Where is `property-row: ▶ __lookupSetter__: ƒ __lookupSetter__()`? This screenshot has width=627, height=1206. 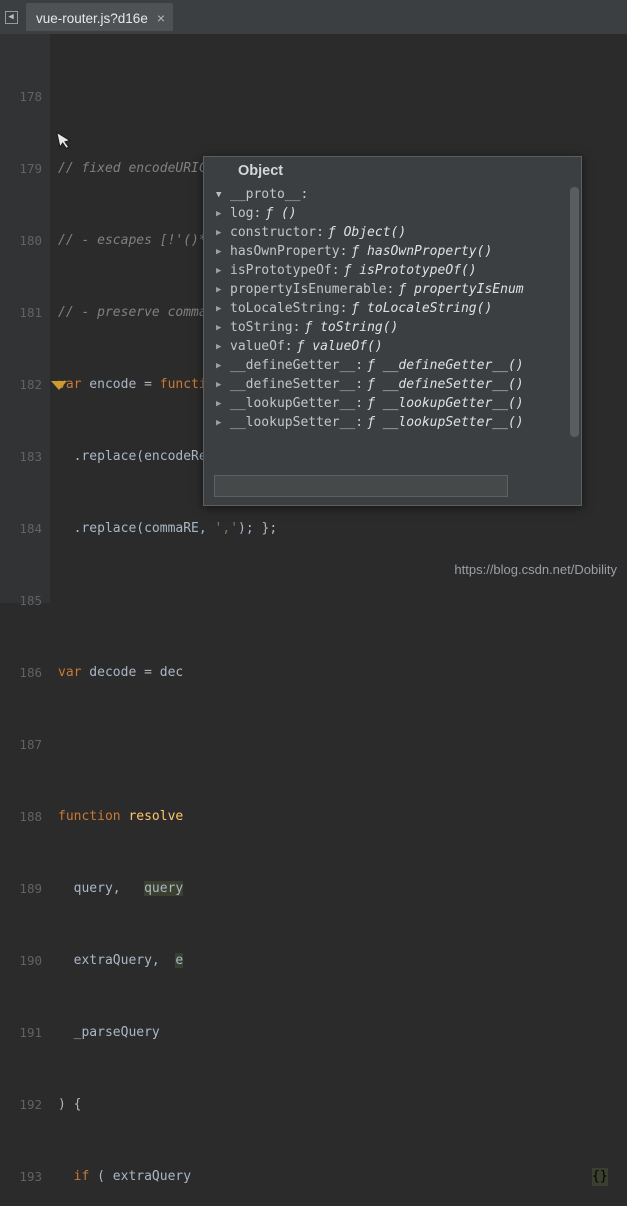
property-row: ▶ __lookupSetter__: ƒ __lookupSetter__() is located at coordinates (392, 422).